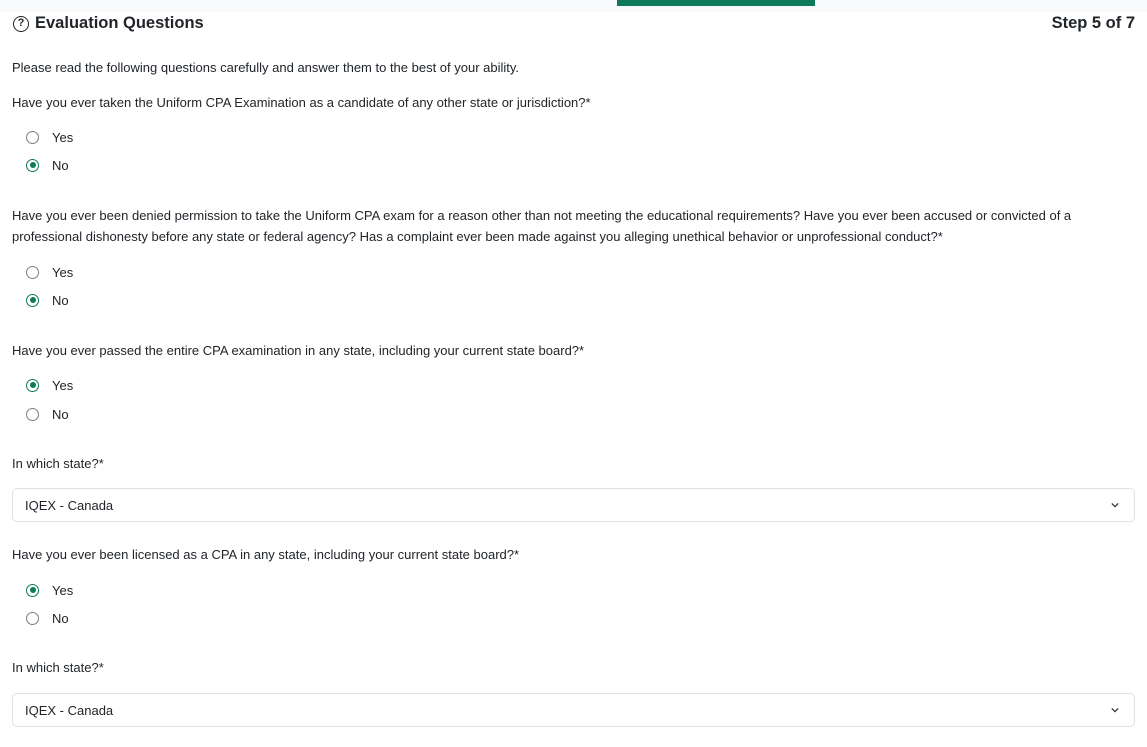 The image size is (1147, 747). Describe the element at coordinates (58, 667) in the screenshot. I see `question-4-followup-label: In which state?*` at that location.